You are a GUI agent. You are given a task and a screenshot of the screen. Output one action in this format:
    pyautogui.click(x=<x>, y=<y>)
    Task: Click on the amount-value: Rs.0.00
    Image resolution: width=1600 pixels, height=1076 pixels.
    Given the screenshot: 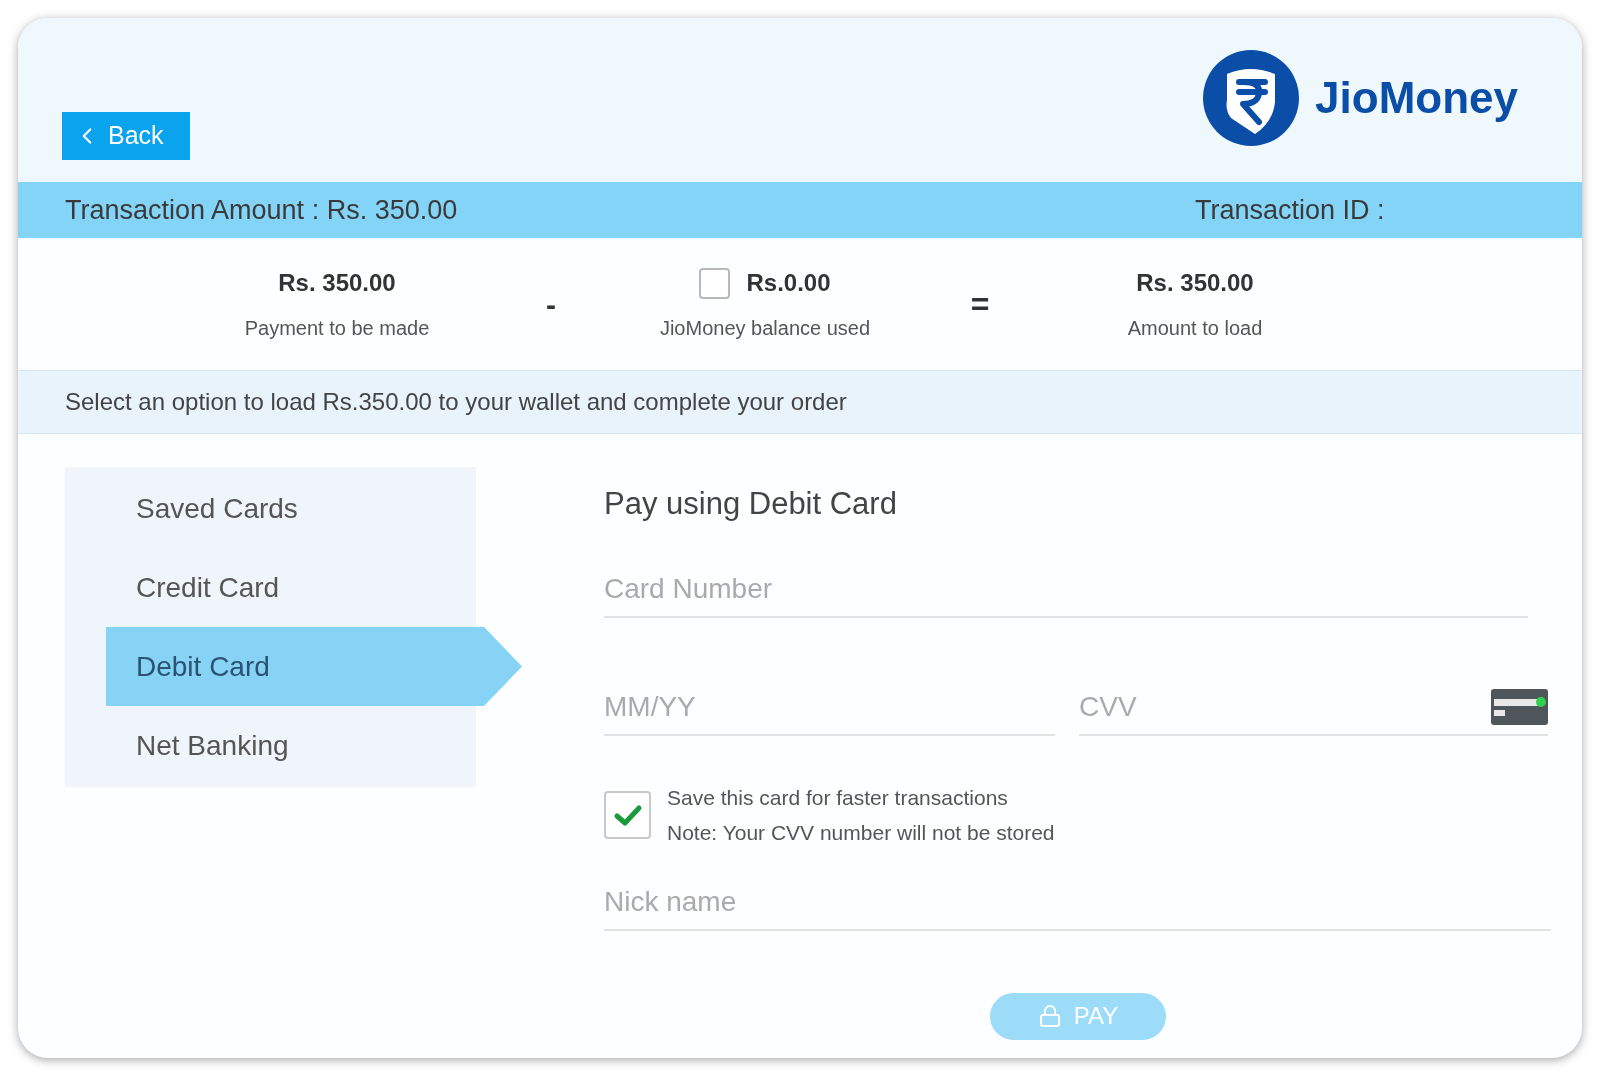 What is the action you would take?
    pyautogui.click(x=788, y=283)
    